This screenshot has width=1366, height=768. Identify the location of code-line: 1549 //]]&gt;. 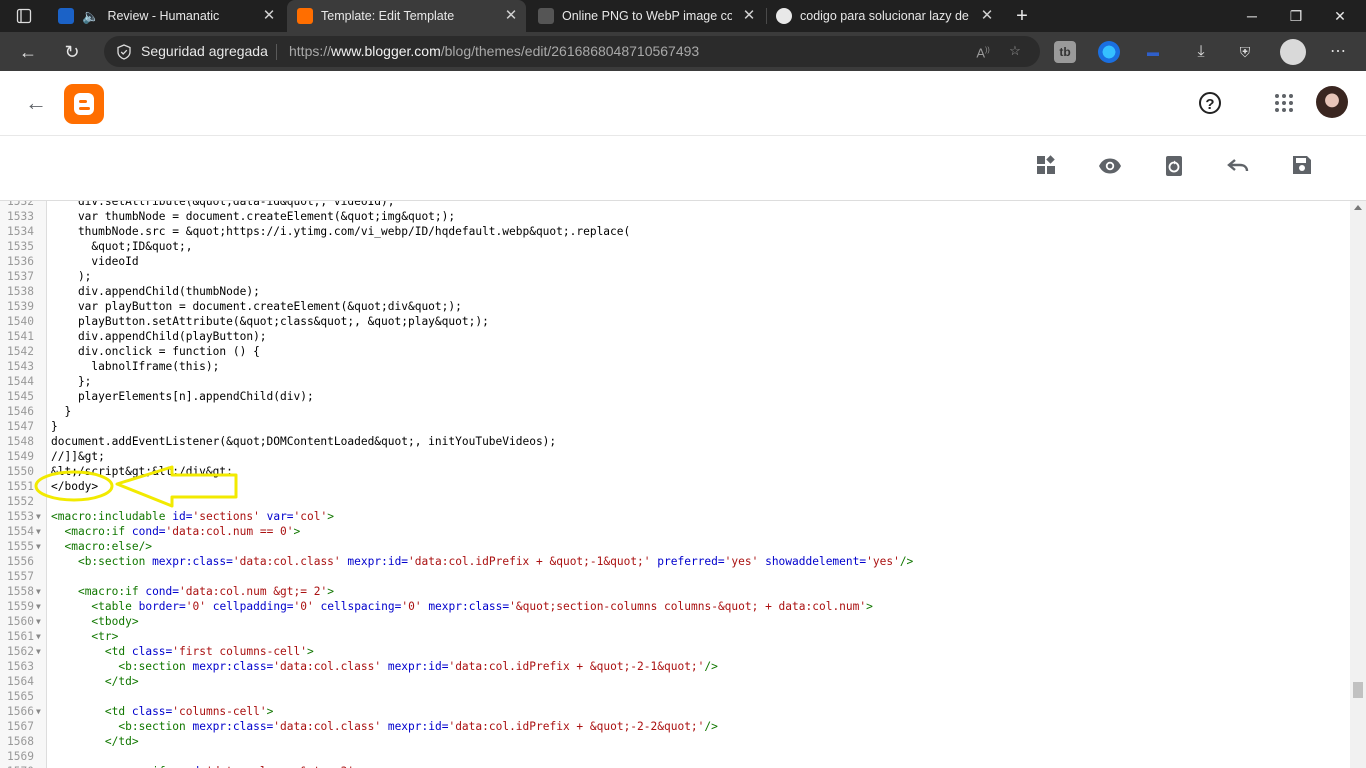
(675, 456).